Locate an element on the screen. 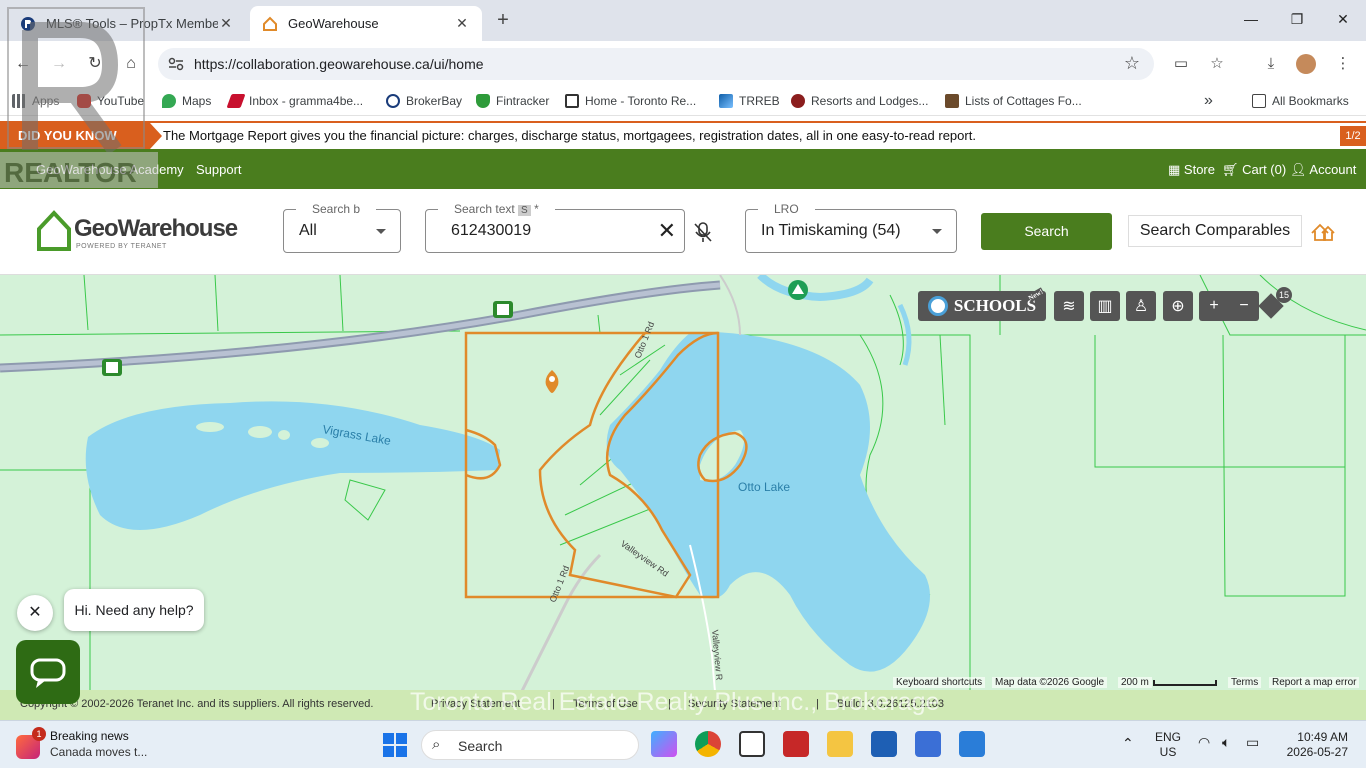 This screenshot has height=768, width=1366. search-comparables-button: Search Comparables is located at coordinates (1215, 231).